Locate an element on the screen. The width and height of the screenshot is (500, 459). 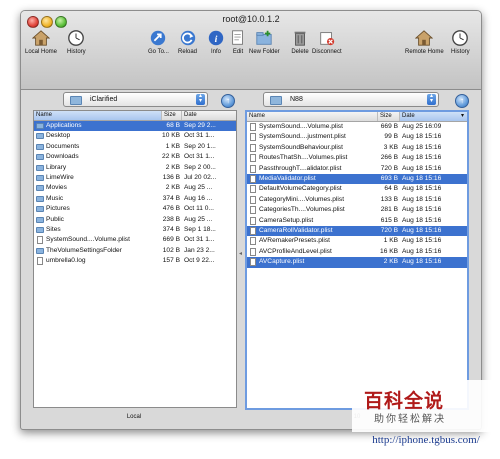
pane-splitter-handle: ◂ is located at coordinates (240, 253).